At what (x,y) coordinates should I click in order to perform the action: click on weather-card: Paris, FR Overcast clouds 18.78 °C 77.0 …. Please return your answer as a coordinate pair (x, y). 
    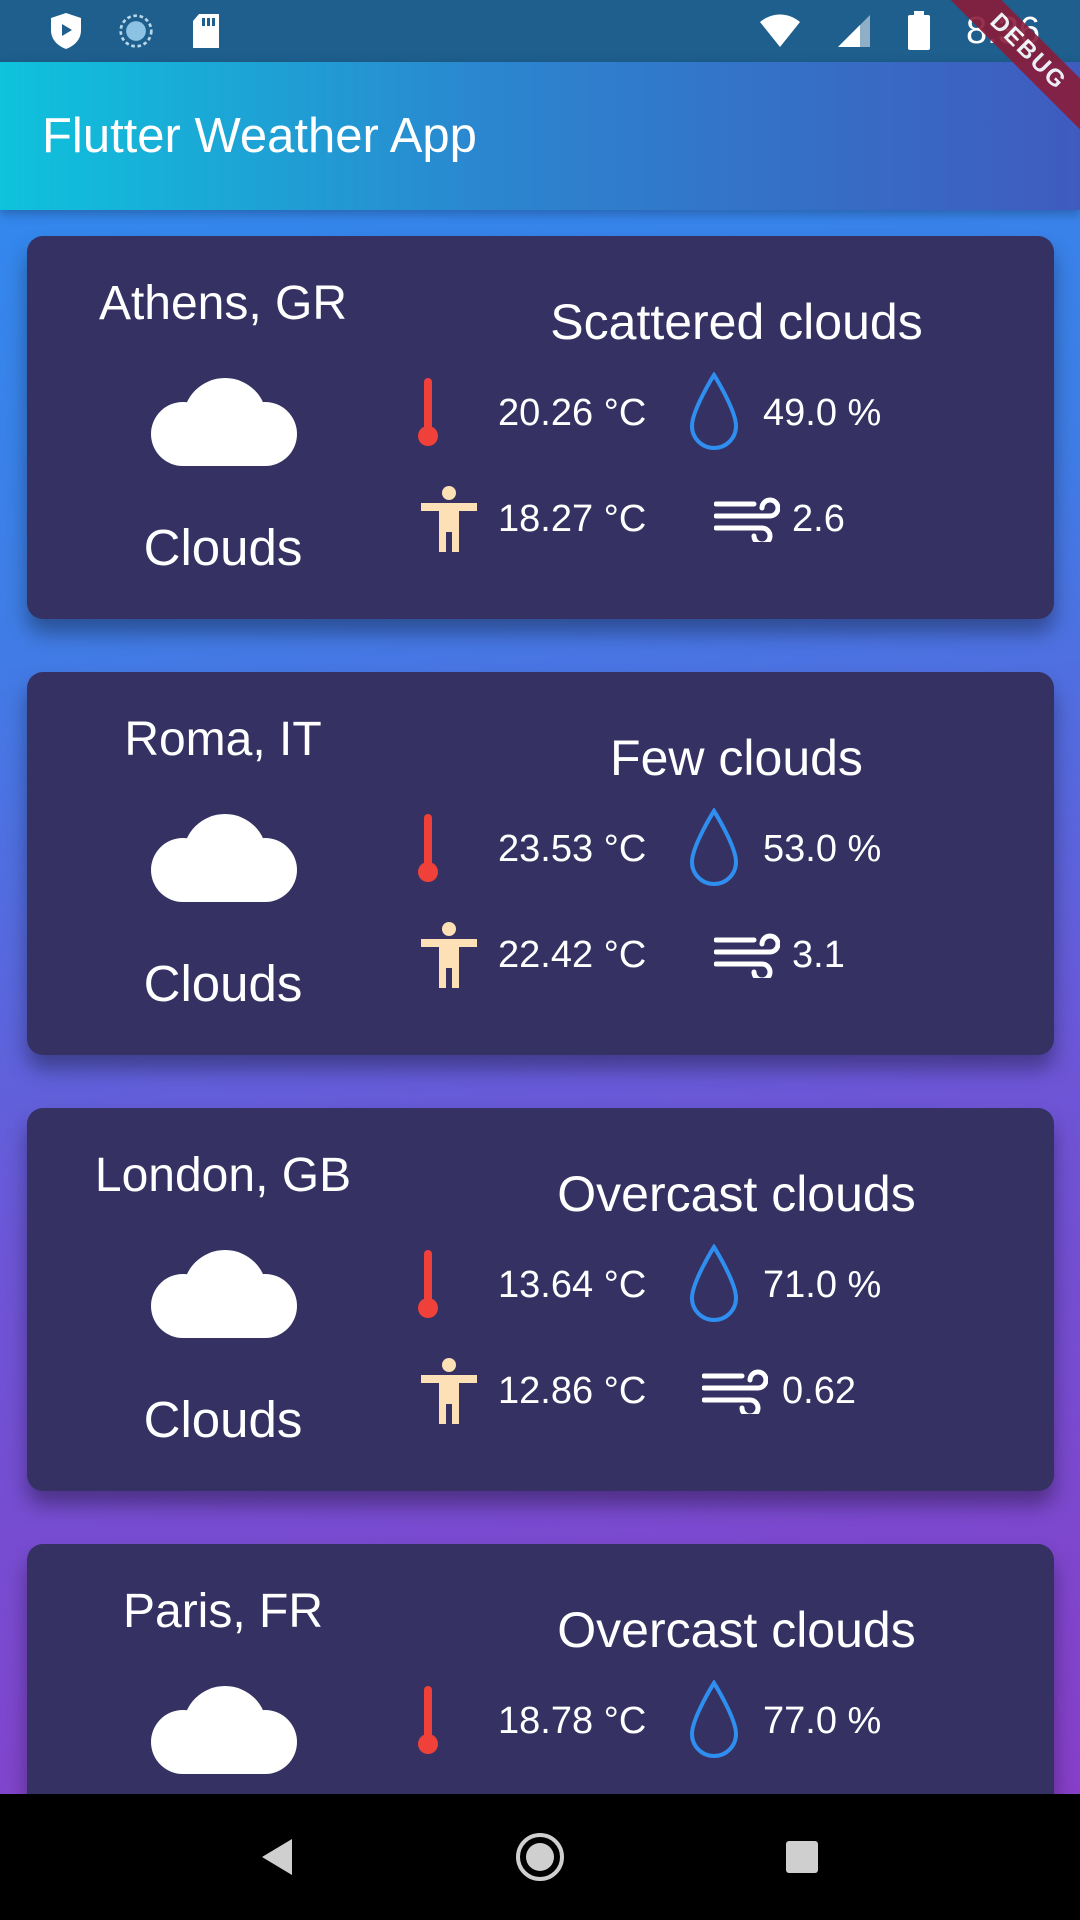
    Looking at the image, I should click on (540, 1669).